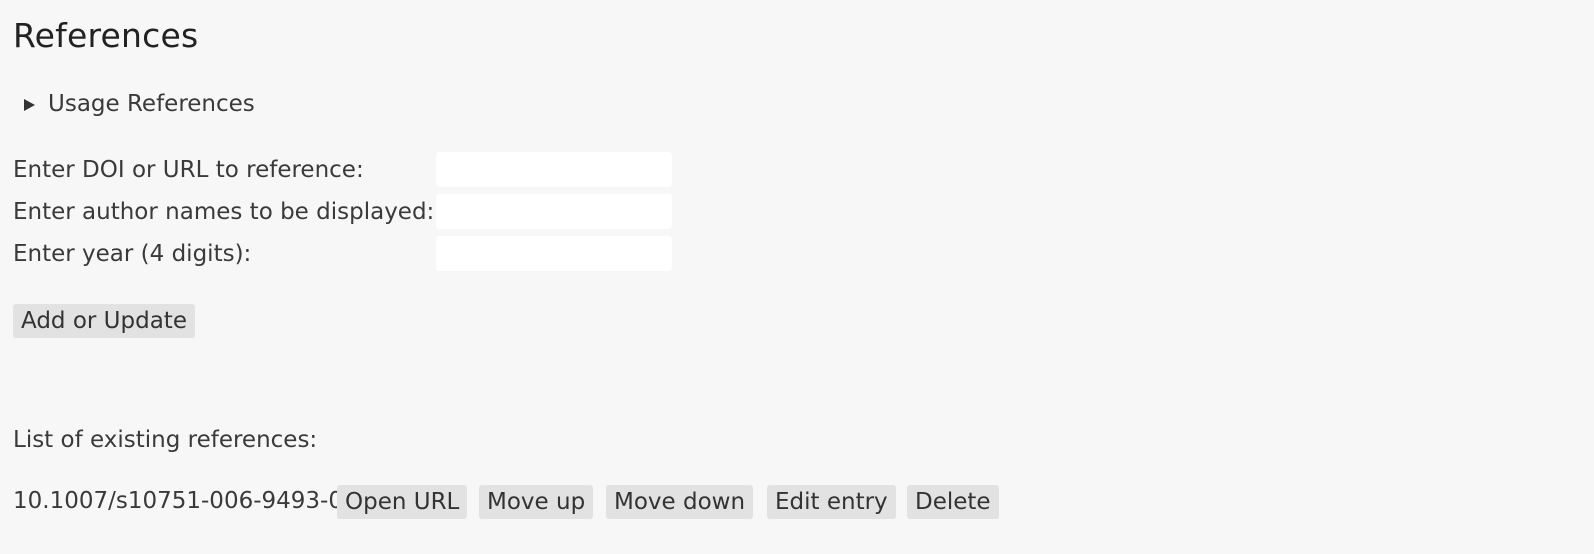 The height and width of the screenshot is (554, 1594). I want to click on authors-label: Enter author names to be displayed:, so click(224, 212).